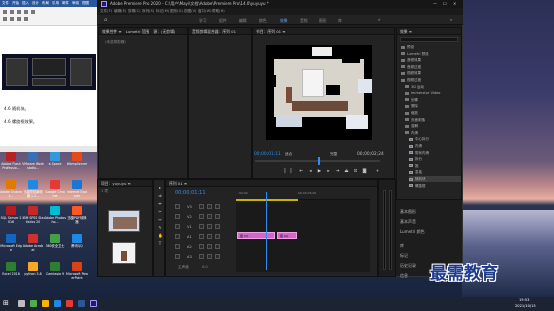 The height and width of the screenshot is (311, 554). Describe the element at coordinates (435, 159) in the screenshot. I see `effects-tree-item: 拆分` at that location.